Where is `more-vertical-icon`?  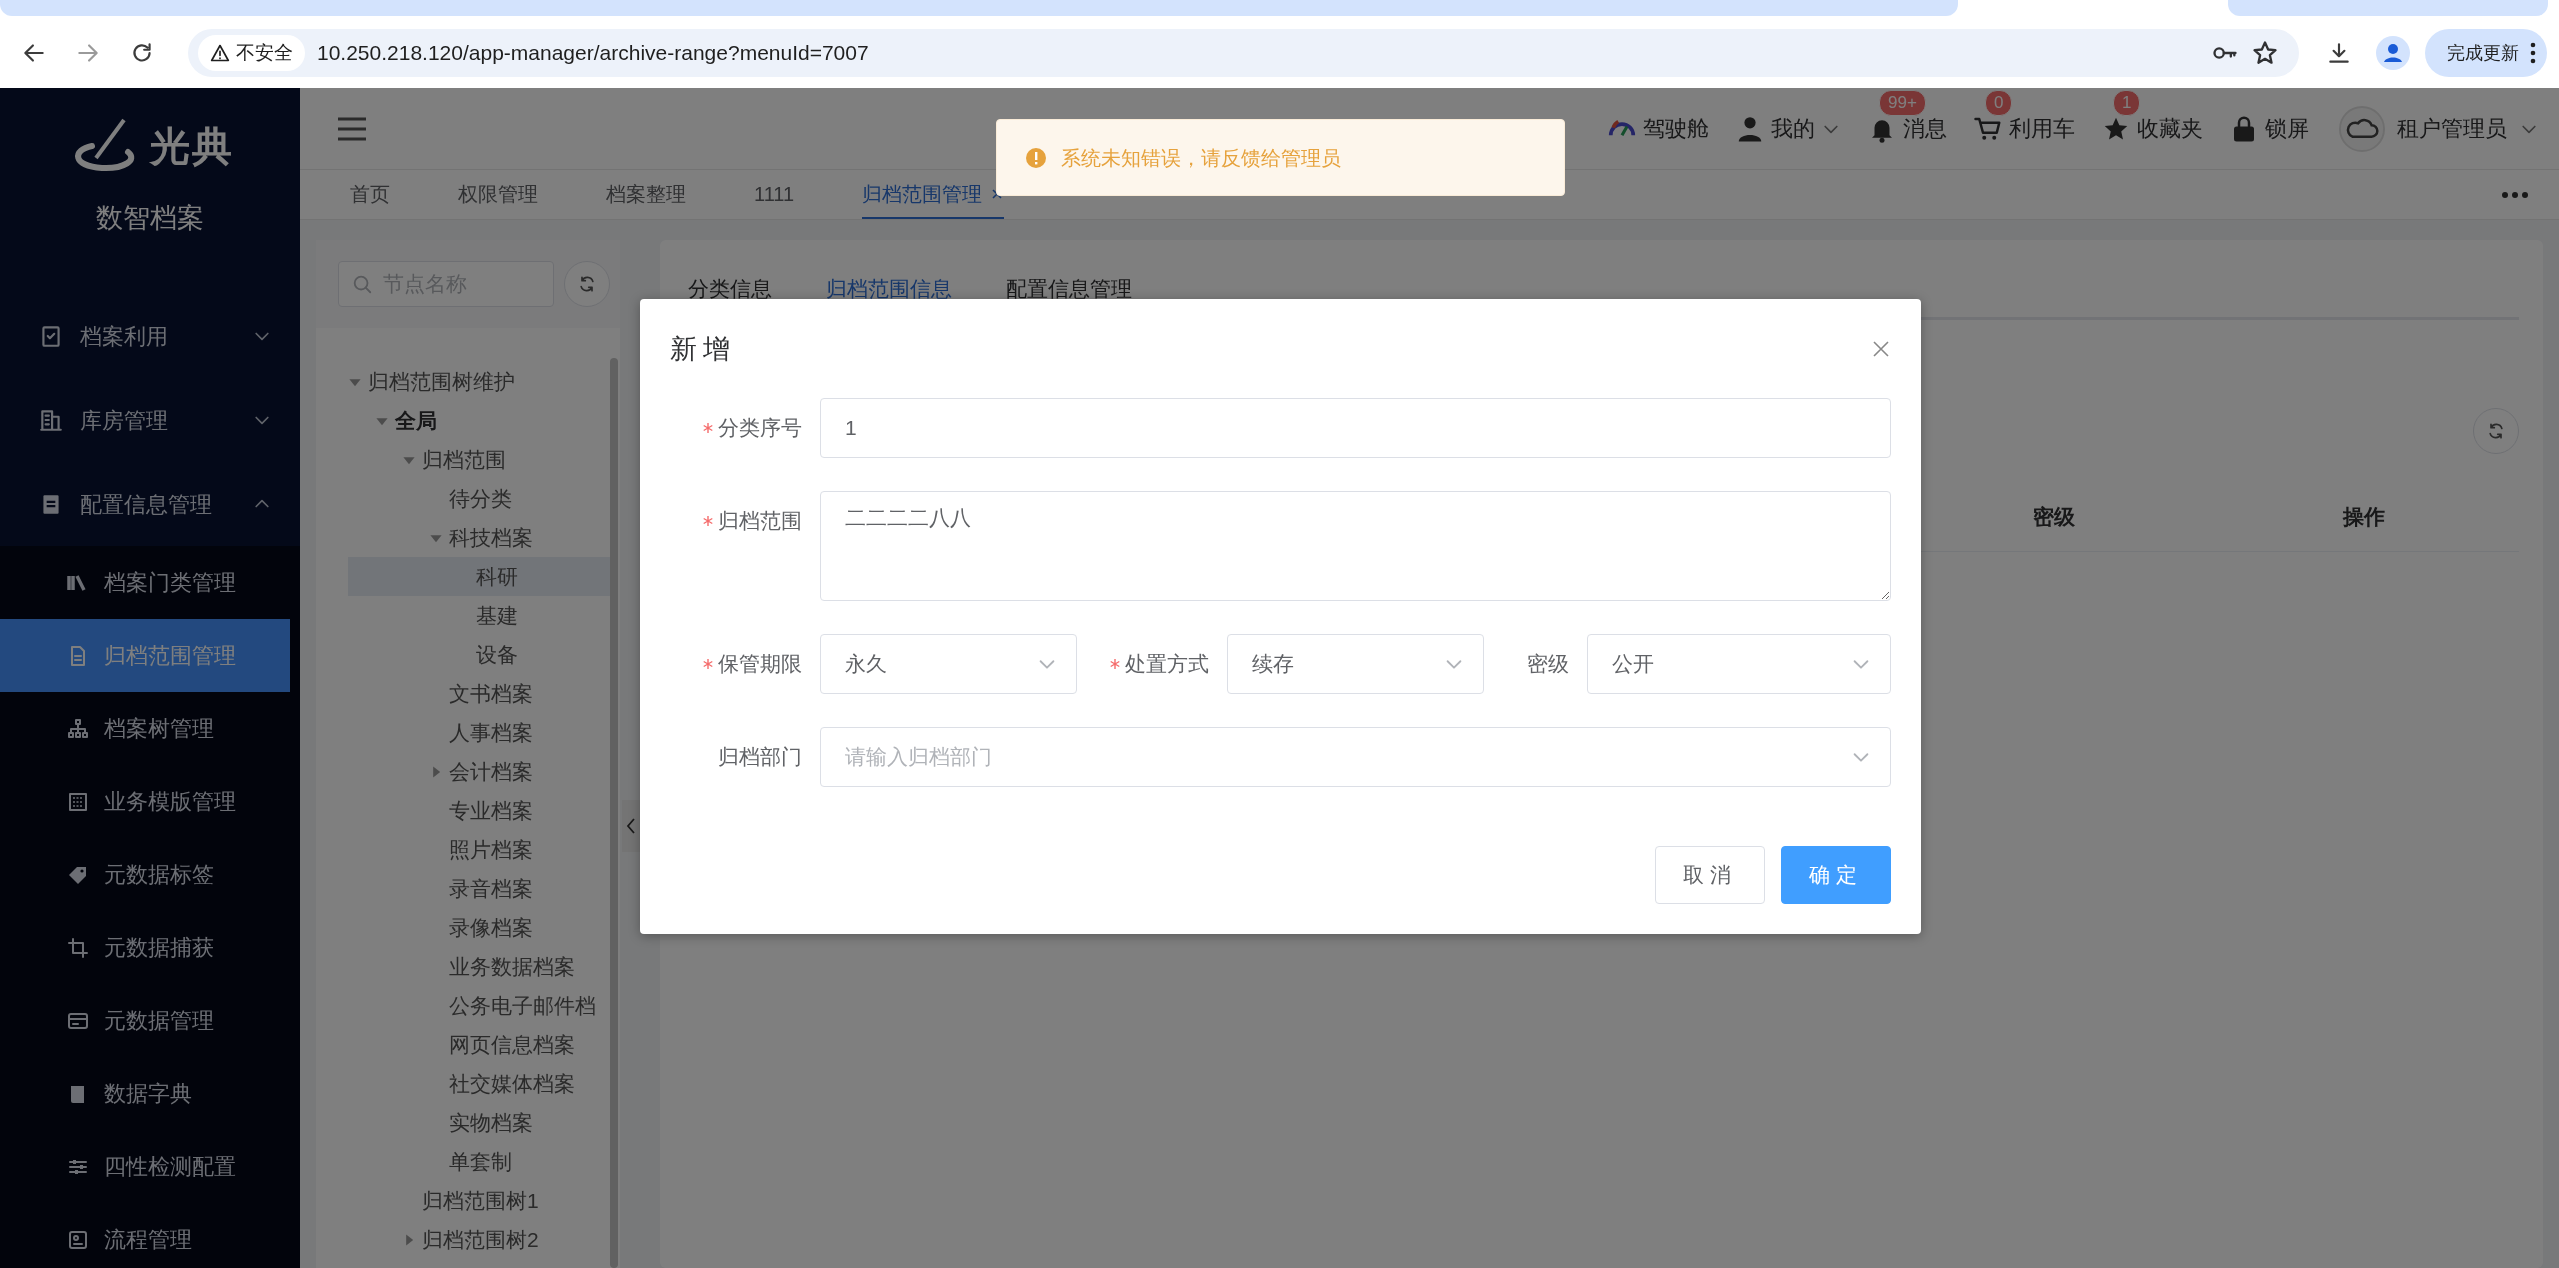
more-vertical-icon is located at coordinates (2533, 53).